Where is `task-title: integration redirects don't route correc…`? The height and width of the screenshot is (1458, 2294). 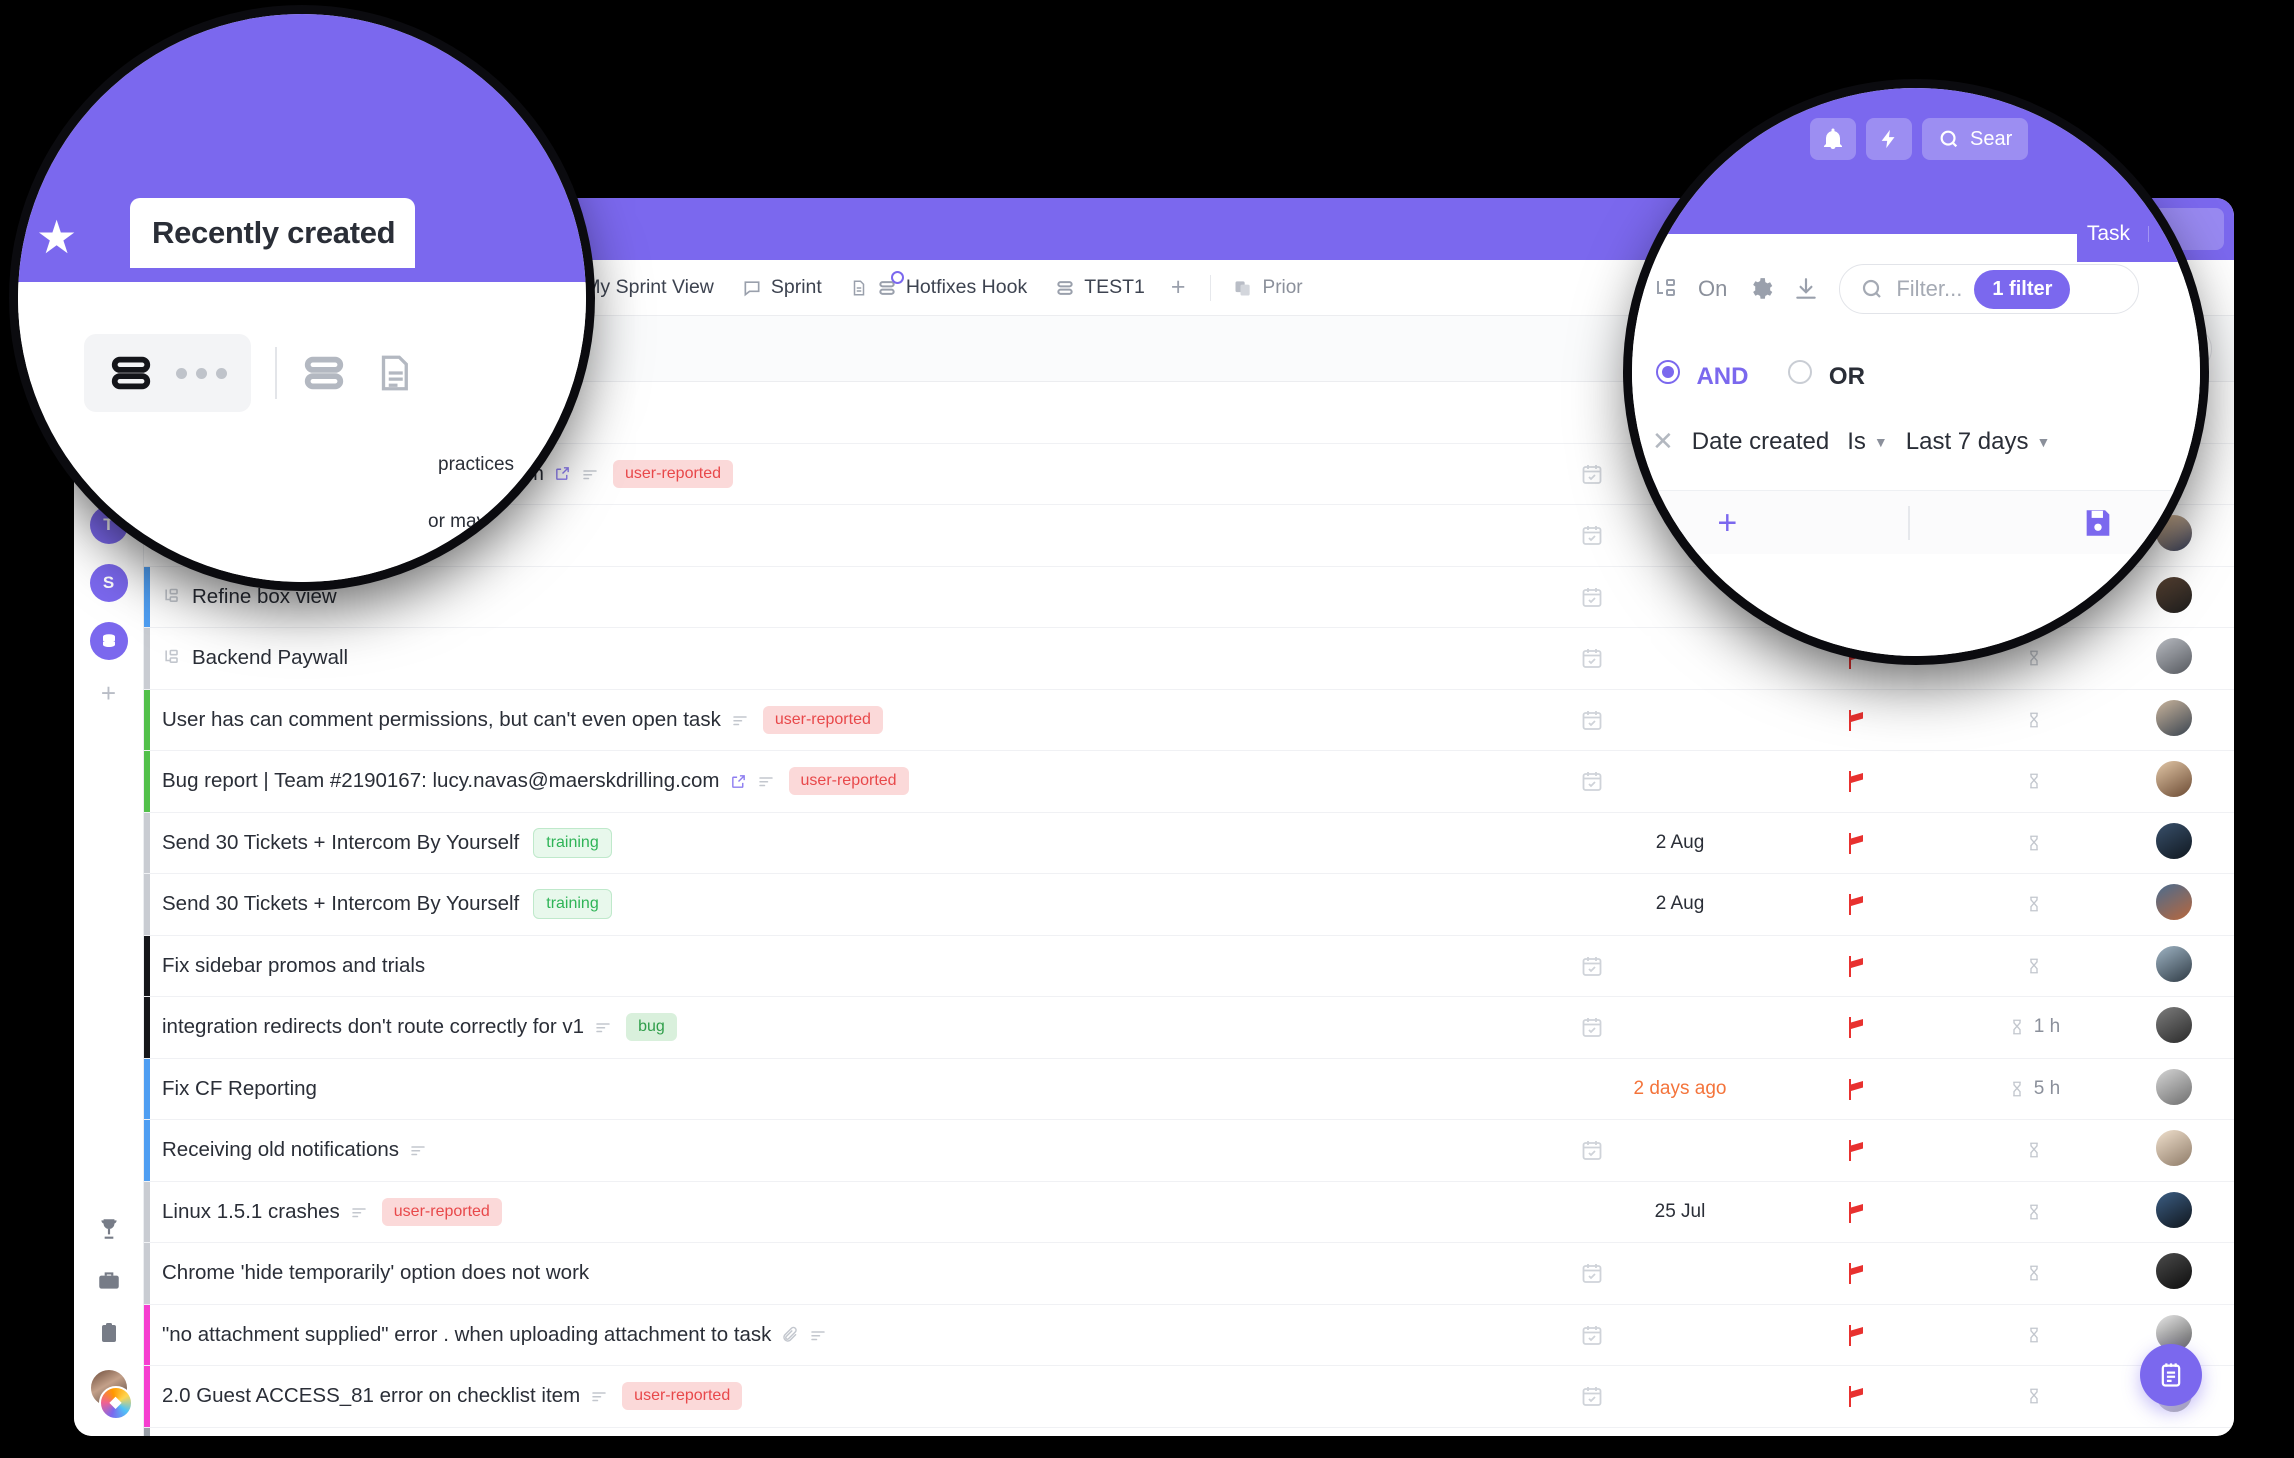 task-title: integration redirects don't route correc… is located at coordinates (364, 1027).